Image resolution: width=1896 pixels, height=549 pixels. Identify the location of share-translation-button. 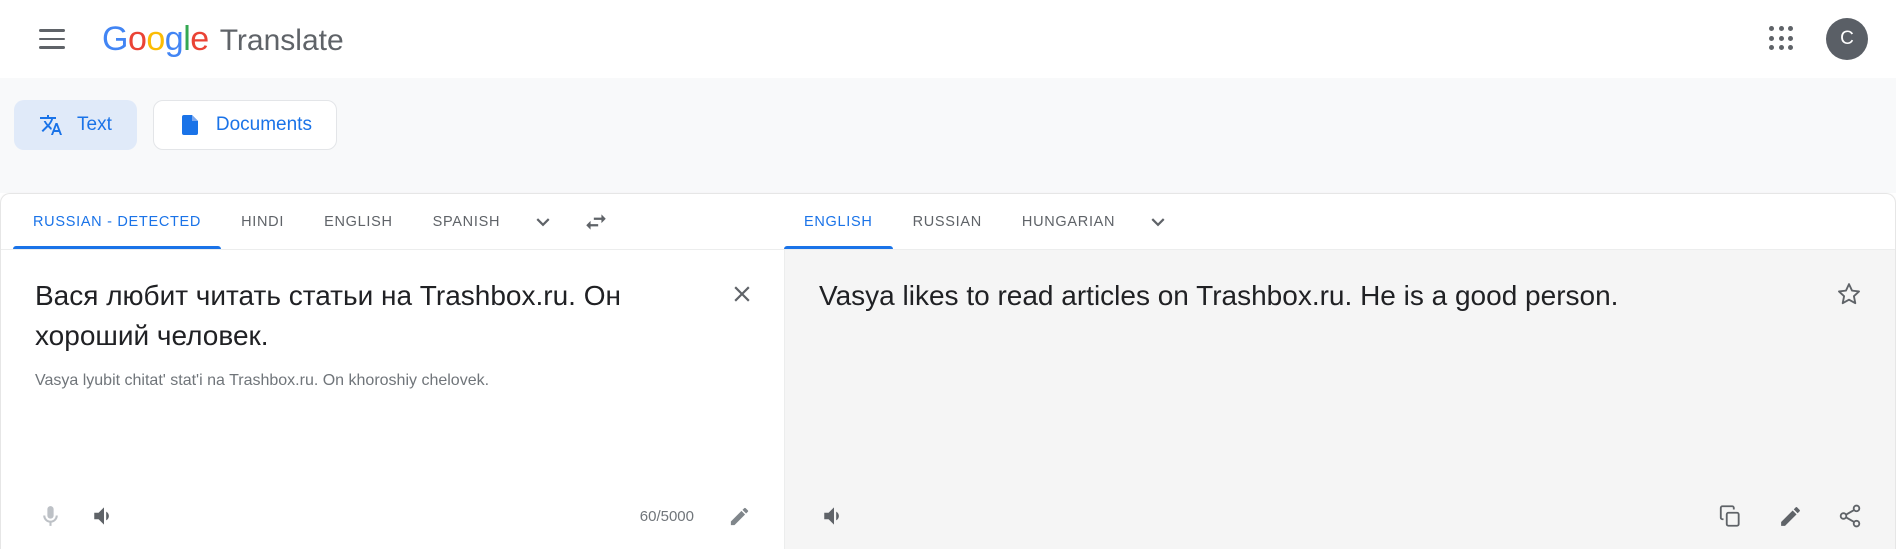
(1850, 516).